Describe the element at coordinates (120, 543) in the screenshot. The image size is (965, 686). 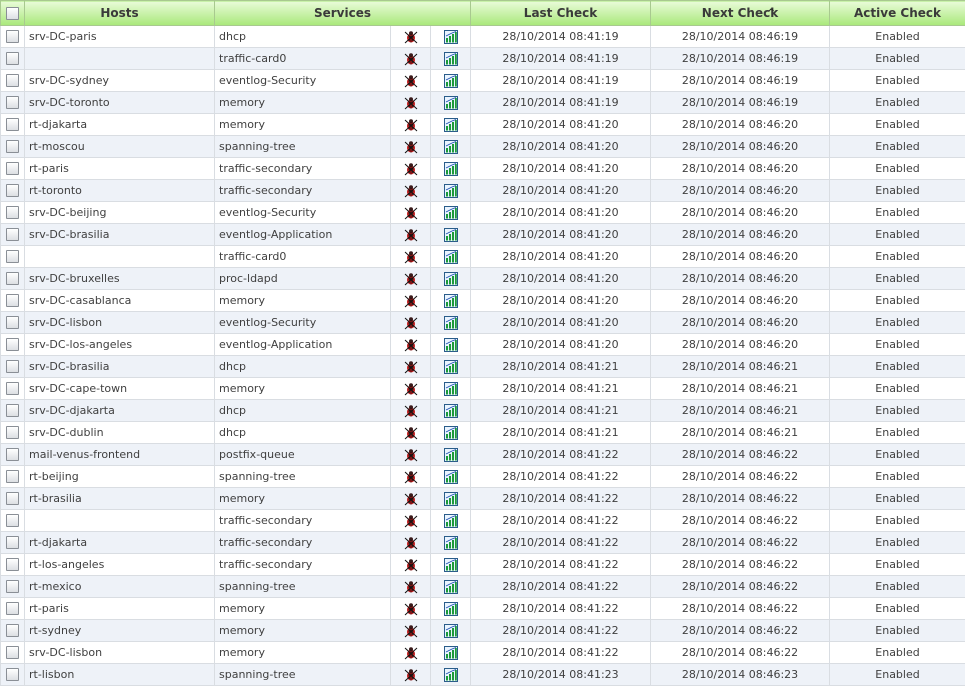
I see `host-name: rt-djakarta` at that location.